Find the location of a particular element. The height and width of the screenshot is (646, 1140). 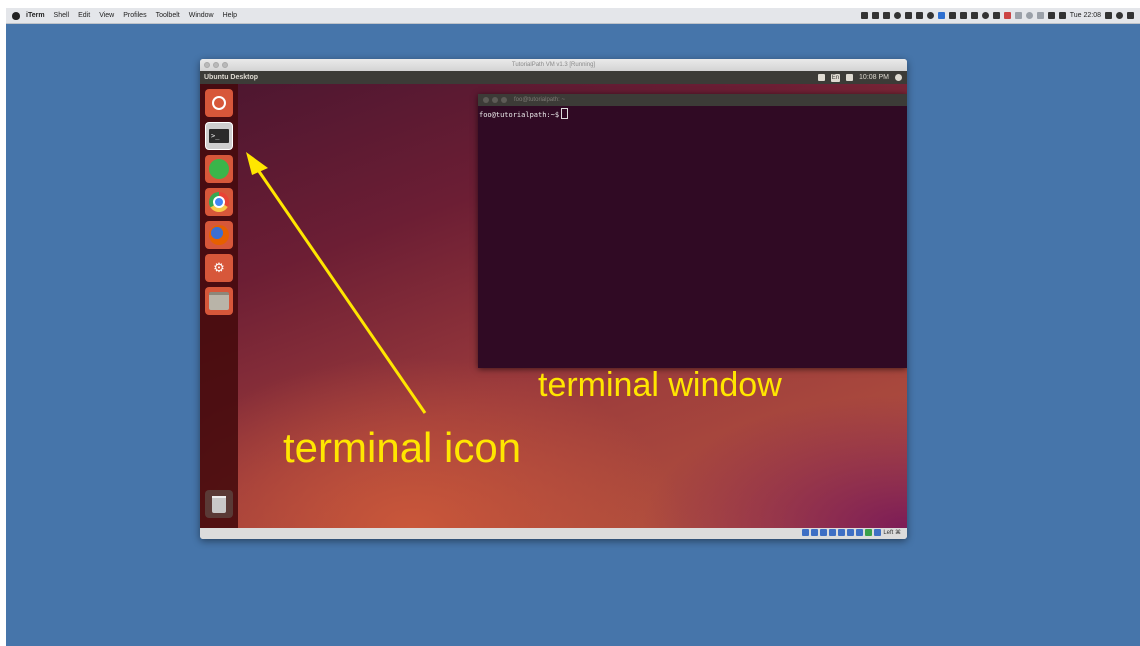

window-controls is located at coordinates (216, 65).